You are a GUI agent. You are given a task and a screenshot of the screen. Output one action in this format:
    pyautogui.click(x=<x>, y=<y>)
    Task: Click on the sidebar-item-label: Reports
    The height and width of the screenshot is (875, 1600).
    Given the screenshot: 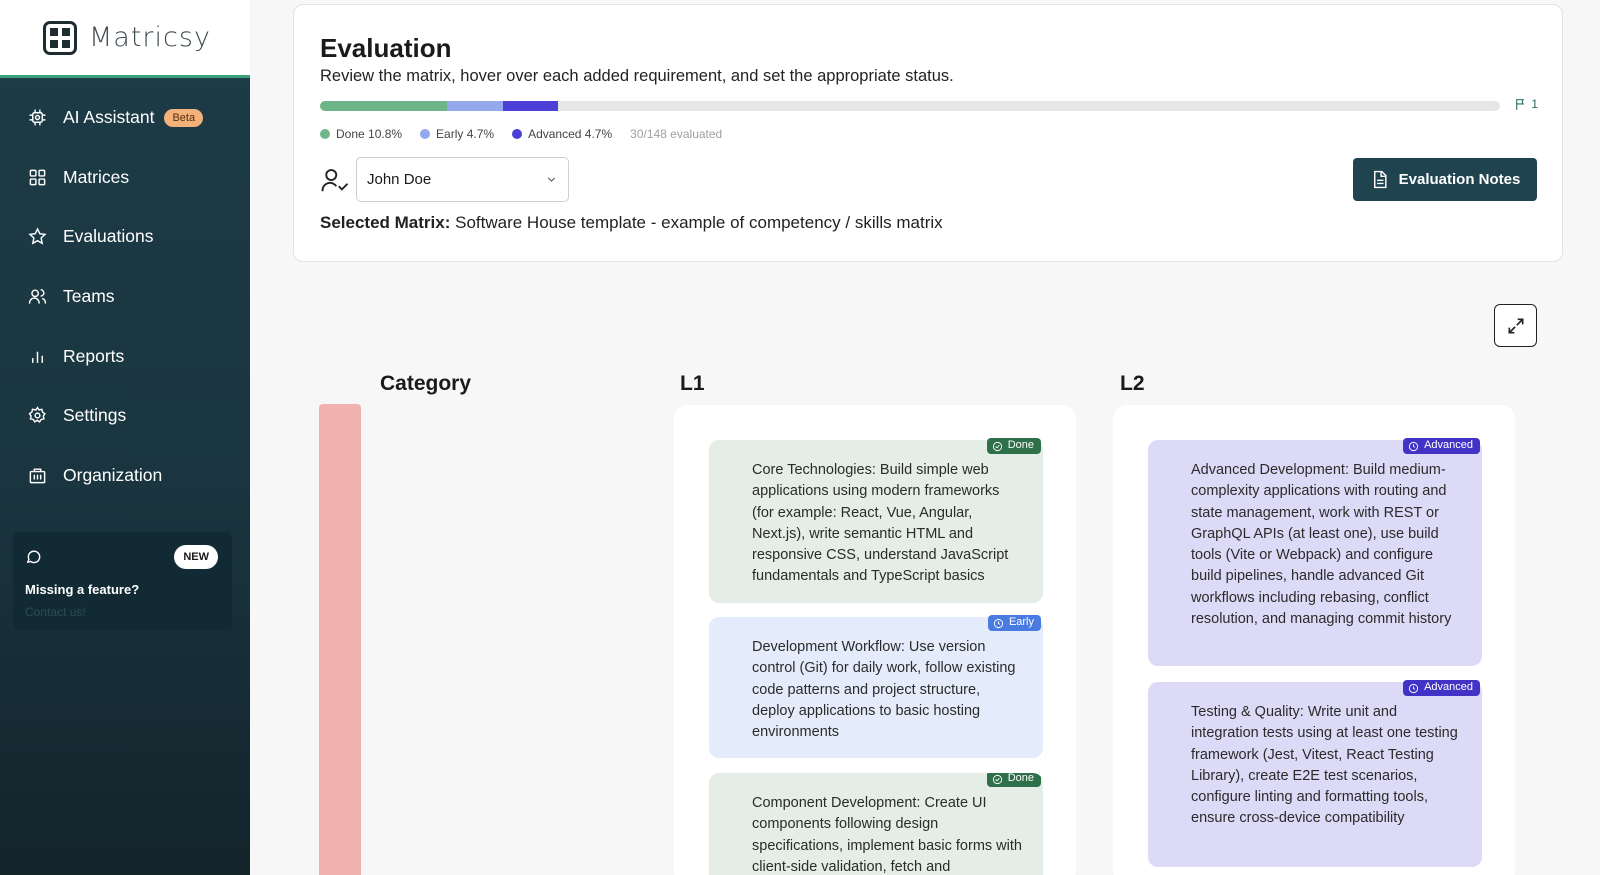 What is the action you would take?
    pyautogui.click(x=94, y=355)
    